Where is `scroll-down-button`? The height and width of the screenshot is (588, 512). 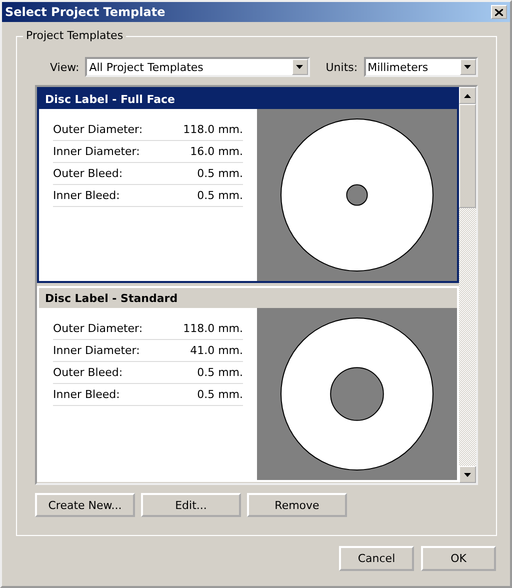
scroll-down-button is located at coordinates (467, 474).